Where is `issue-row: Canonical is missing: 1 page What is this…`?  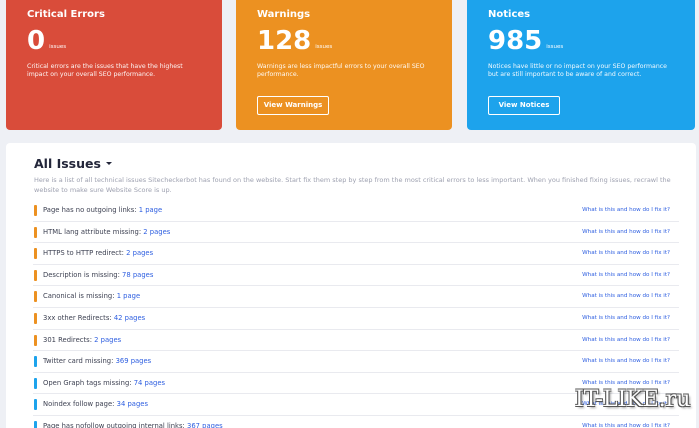
issue-row: Canonical is missing: 1 page What is this… is located at coordinates (356, 297).